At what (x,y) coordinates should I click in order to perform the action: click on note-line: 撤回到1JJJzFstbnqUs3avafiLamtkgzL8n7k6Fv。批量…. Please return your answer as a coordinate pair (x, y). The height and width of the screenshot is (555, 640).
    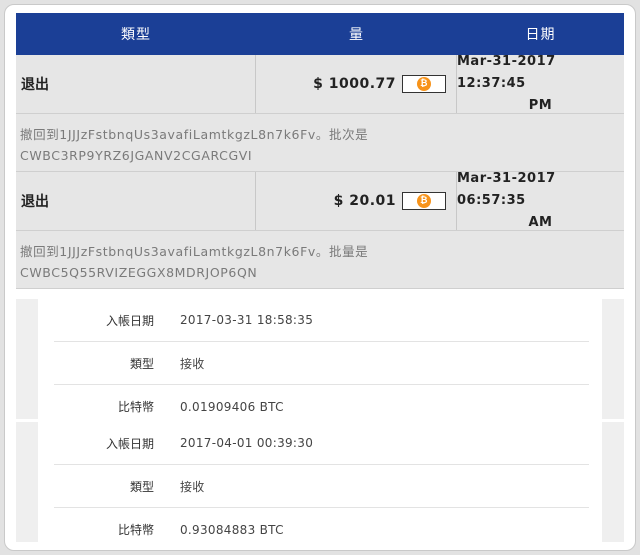
    Looking at the image, I should click on (194, 251).